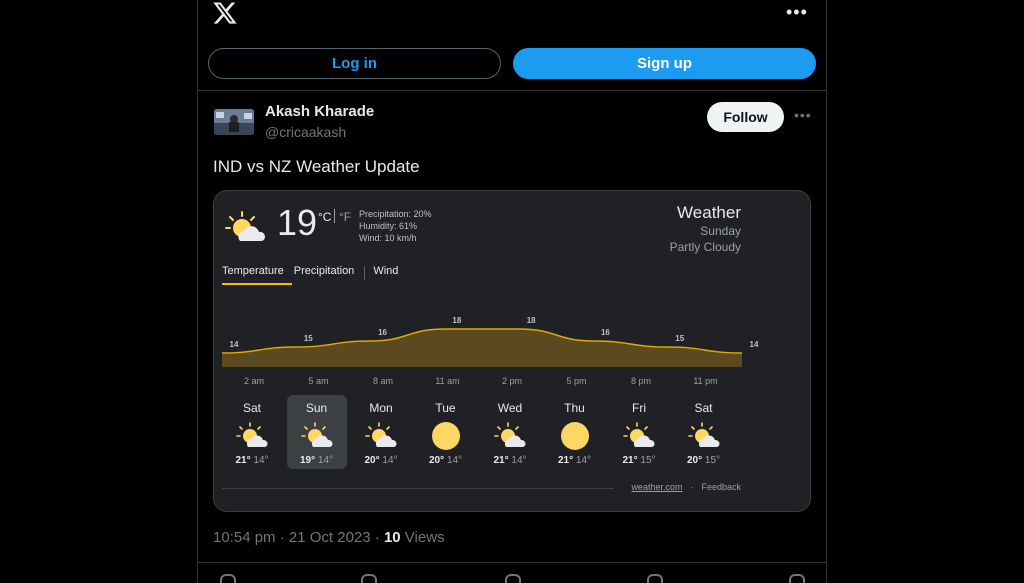 Image resolution: width=1024 pixels, height=583 pixels. What do you see at coordinates (369, 578) in the screenshot?
I see `retweet-icon` at bounding box center [369, 578].